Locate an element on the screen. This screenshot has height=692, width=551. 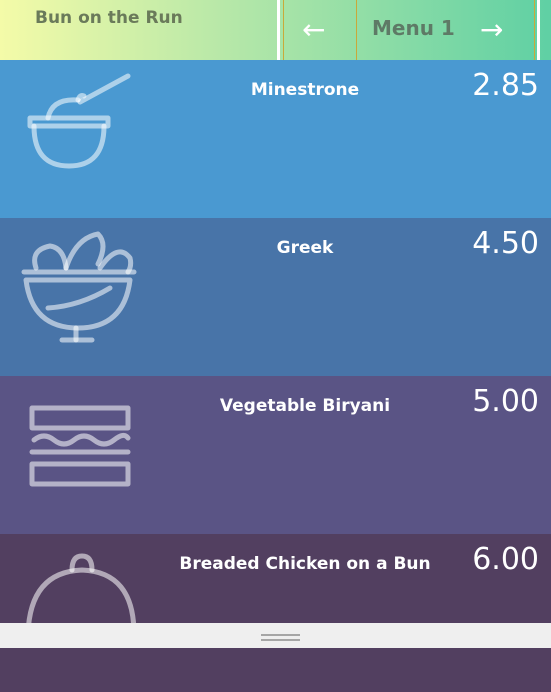
next-menu-button: → is located at coordinates (491, 30).